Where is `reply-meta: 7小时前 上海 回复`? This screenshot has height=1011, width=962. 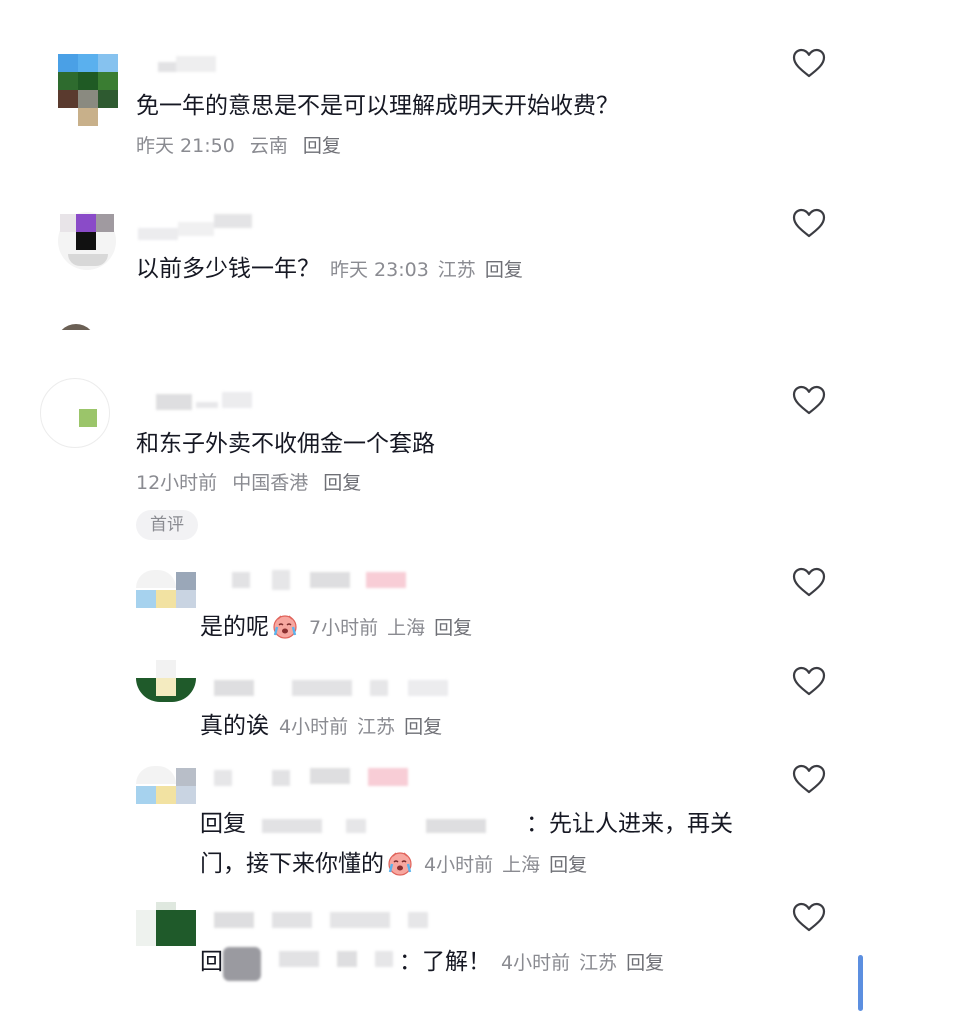 reply-meta: 7小时前 上海 回复 is located at coordinates (390, 628).